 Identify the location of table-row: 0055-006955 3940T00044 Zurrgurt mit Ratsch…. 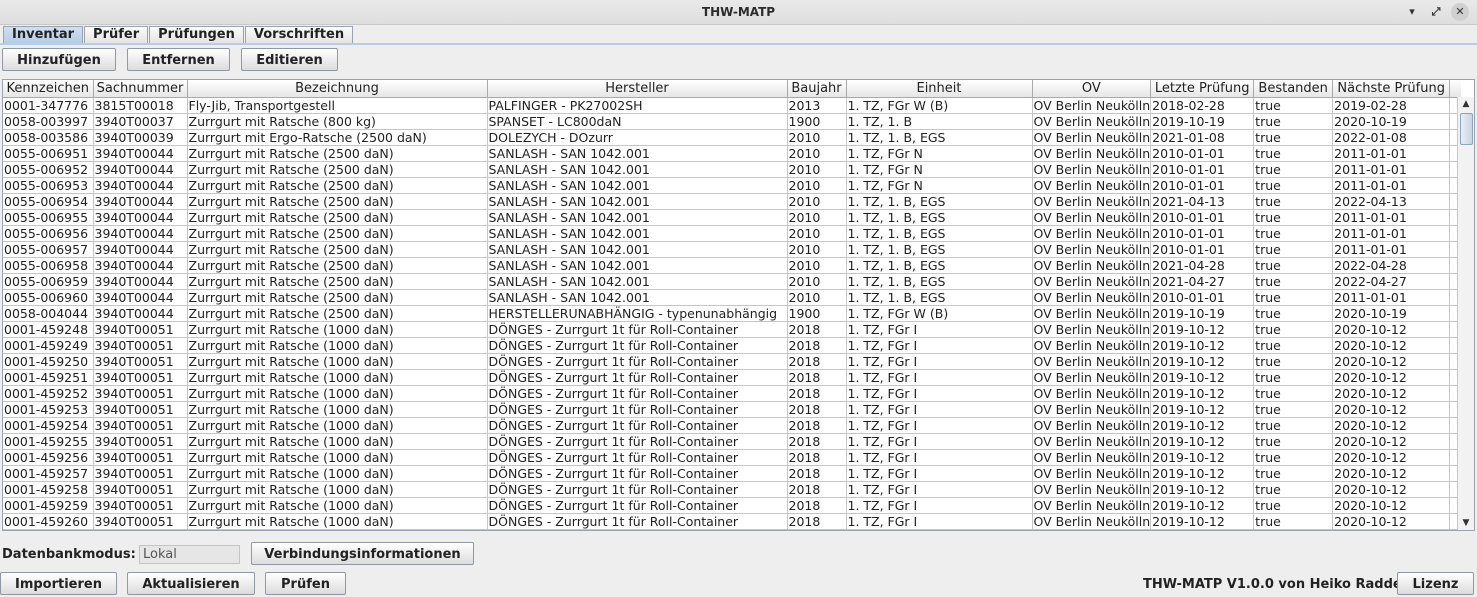
(732, 217).